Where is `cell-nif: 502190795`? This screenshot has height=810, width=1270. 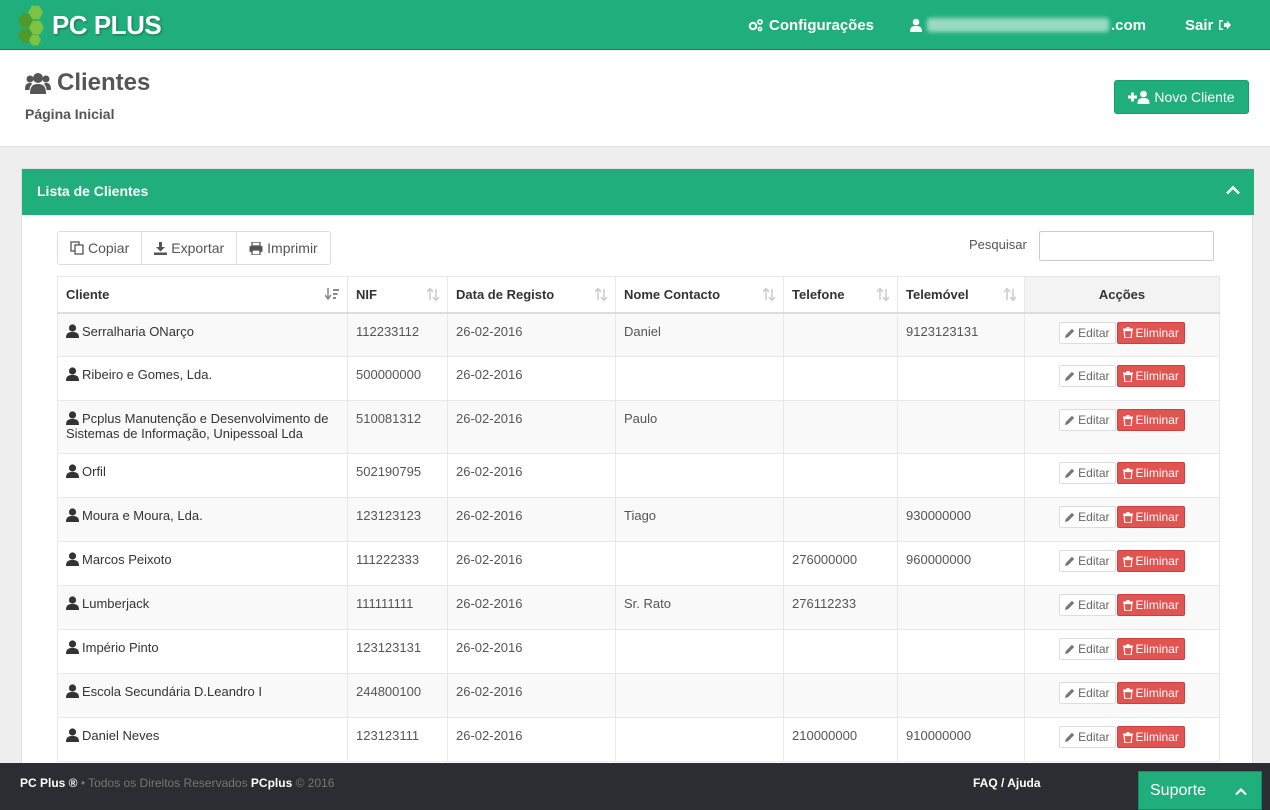 cell-nif: 502190795 is located at coordinates (397, 475).